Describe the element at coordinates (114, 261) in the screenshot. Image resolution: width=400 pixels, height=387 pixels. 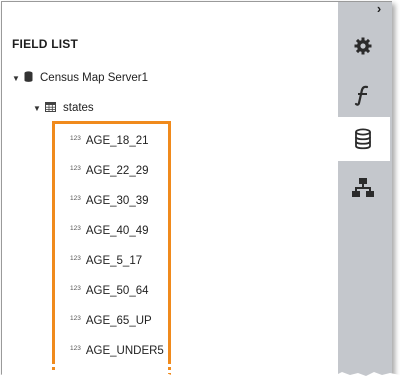
I see `field-label: AGE_5_17` at that location.